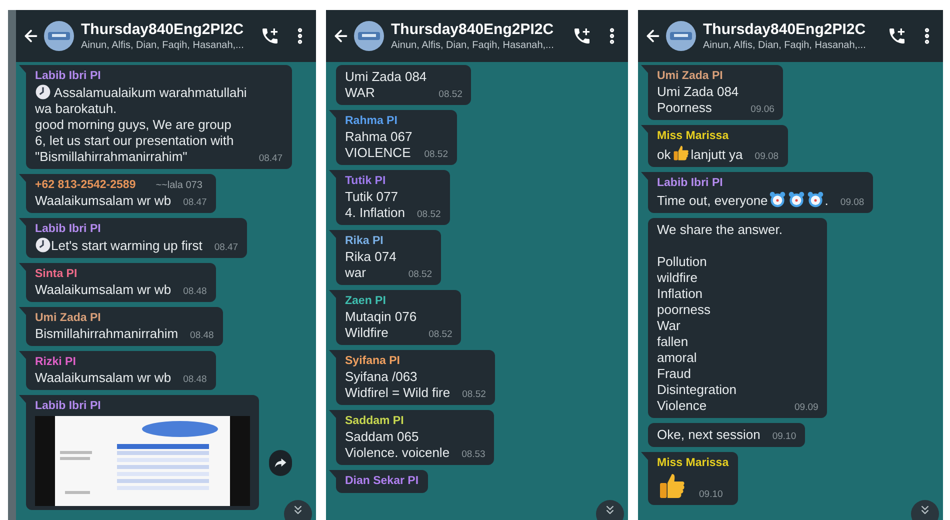 This screenshot has height=520, width=950. What do you see at coordinates (762, 110) in the screenshot?
I see `message-time: 09.06` at bounding box center [762, 110].